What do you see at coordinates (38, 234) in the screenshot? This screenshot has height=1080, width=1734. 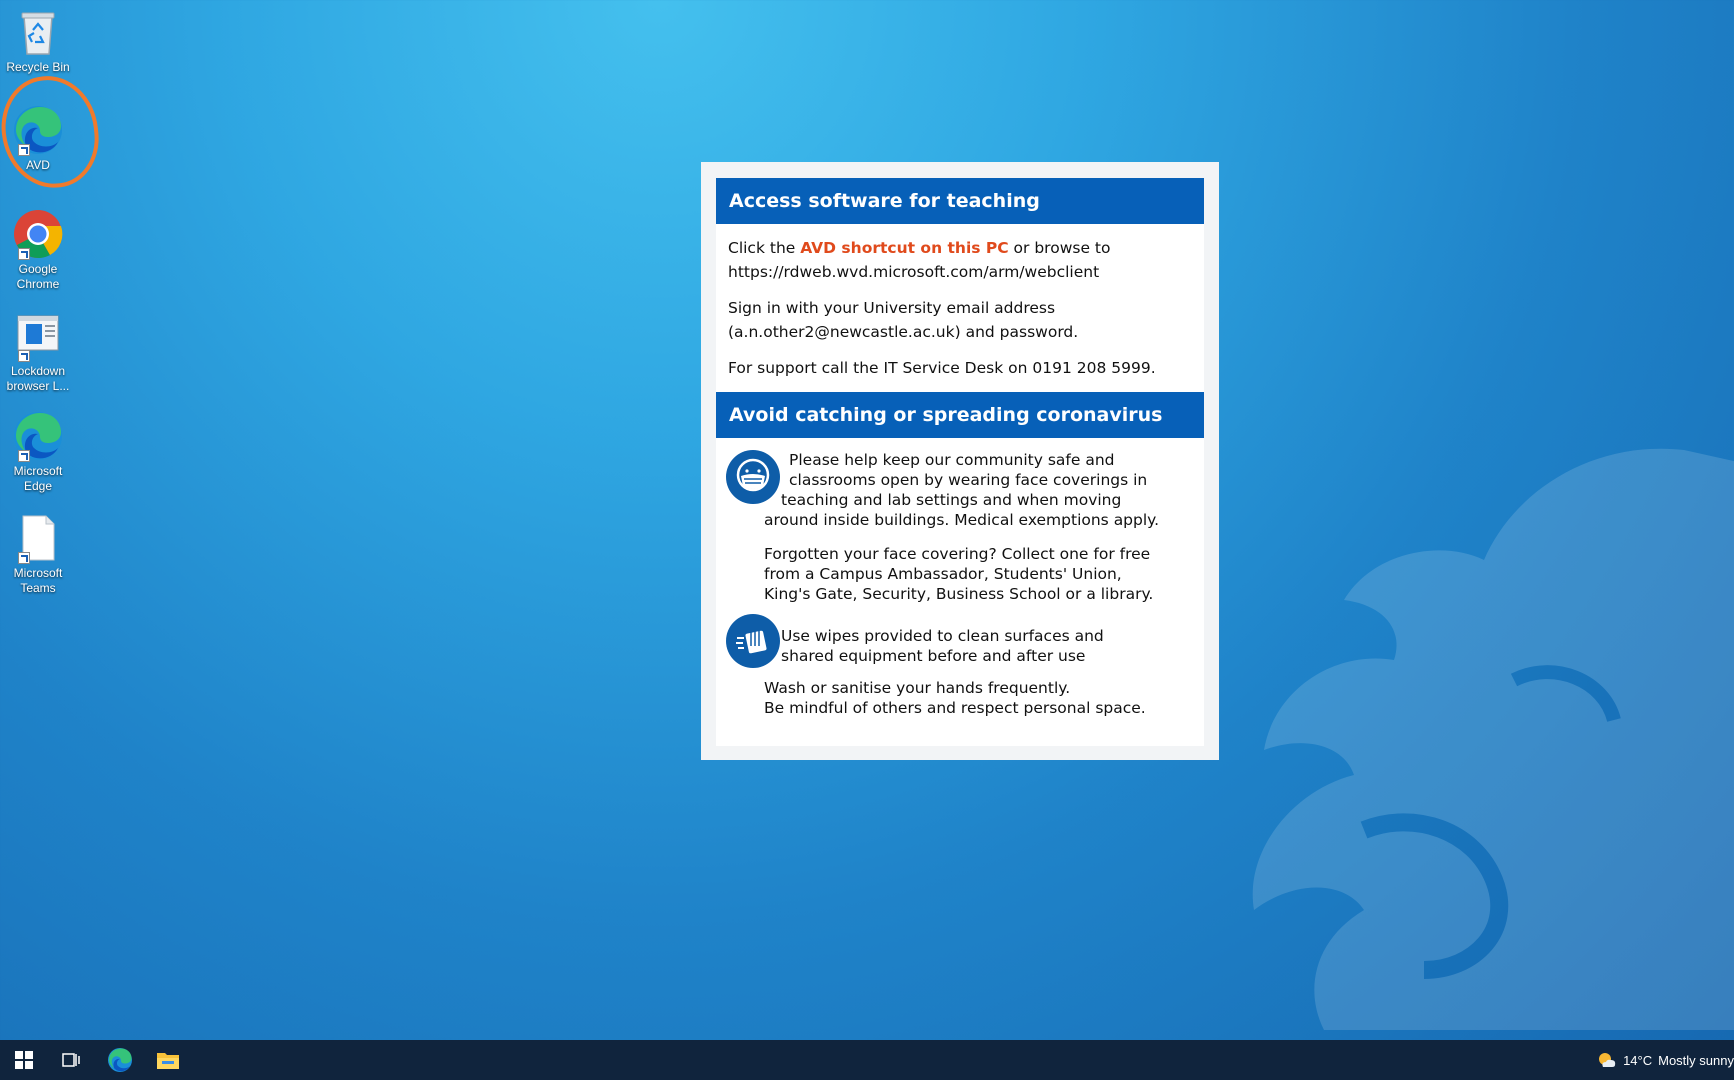 I see `chrome-icon` at bounding box center [38, 234].